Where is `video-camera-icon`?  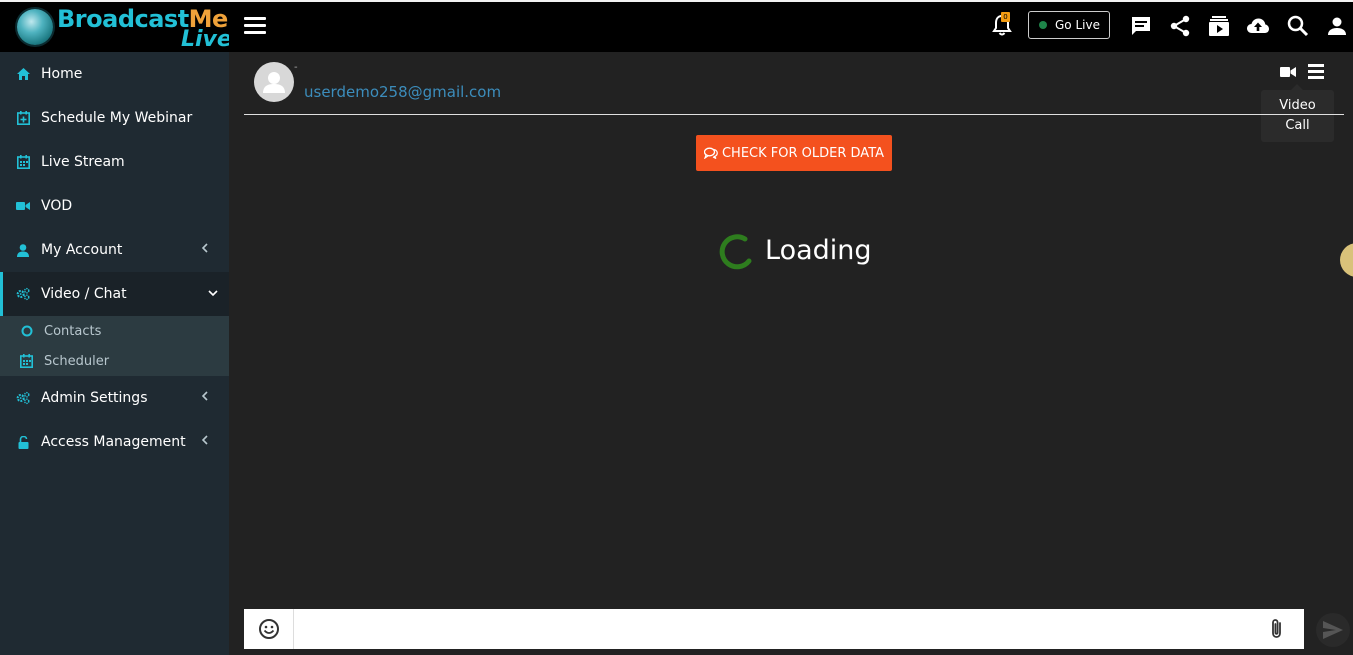
video-camera-icon is located at coordinates (23, 206).